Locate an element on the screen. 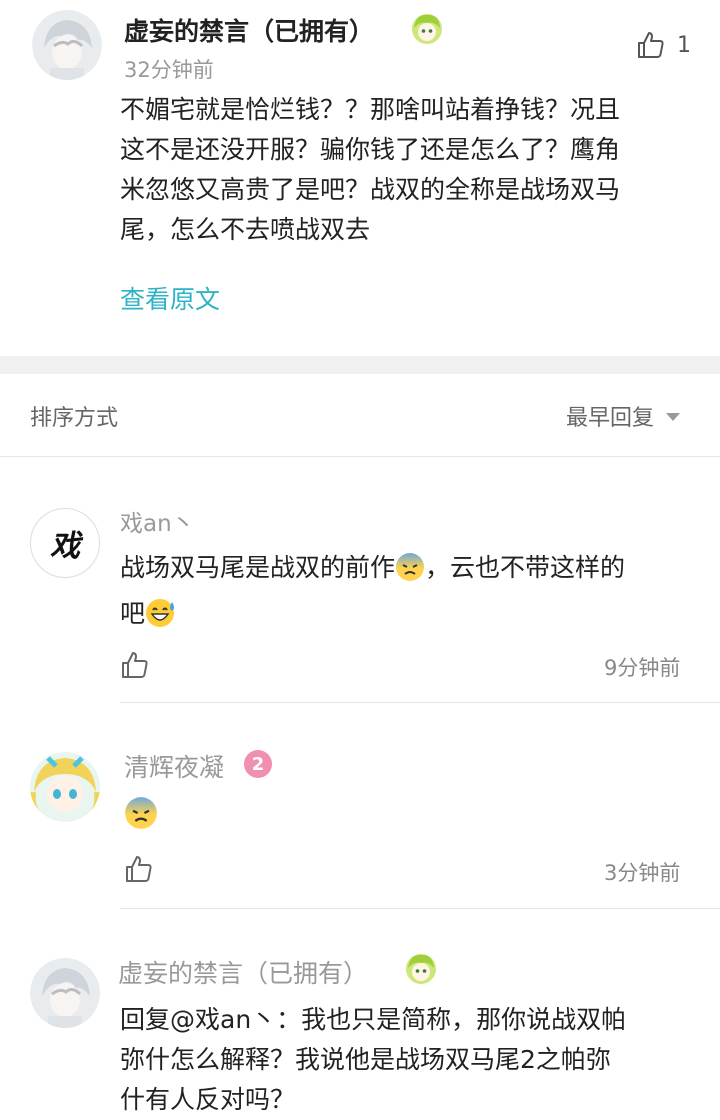 The width and height of the screenshot is (720, 1120). avatar-top-author is located at coordinates (67, 45).